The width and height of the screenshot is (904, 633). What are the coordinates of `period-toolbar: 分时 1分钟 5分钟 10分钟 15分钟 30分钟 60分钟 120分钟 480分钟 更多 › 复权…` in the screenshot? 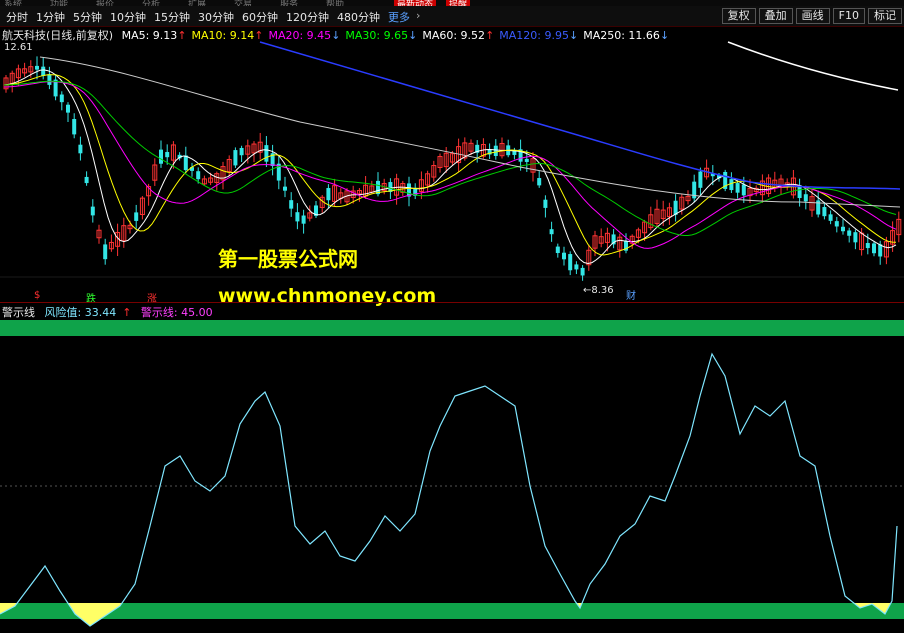 It's located at (452, 16).